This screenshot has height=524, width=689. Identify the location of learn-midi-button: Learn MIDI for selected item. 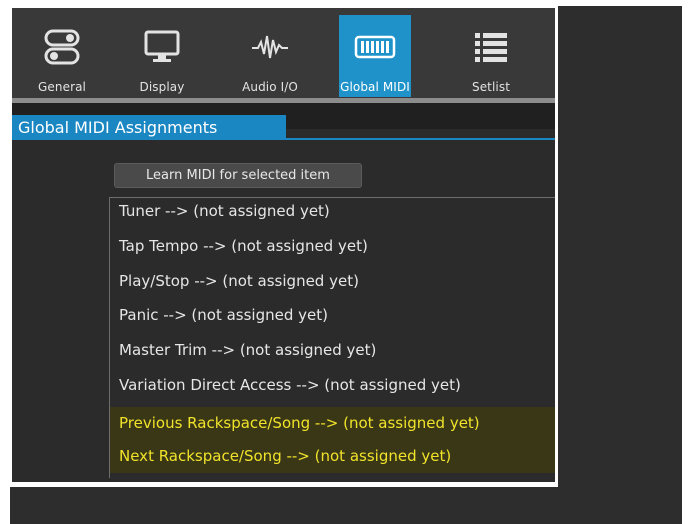
(238, 175).